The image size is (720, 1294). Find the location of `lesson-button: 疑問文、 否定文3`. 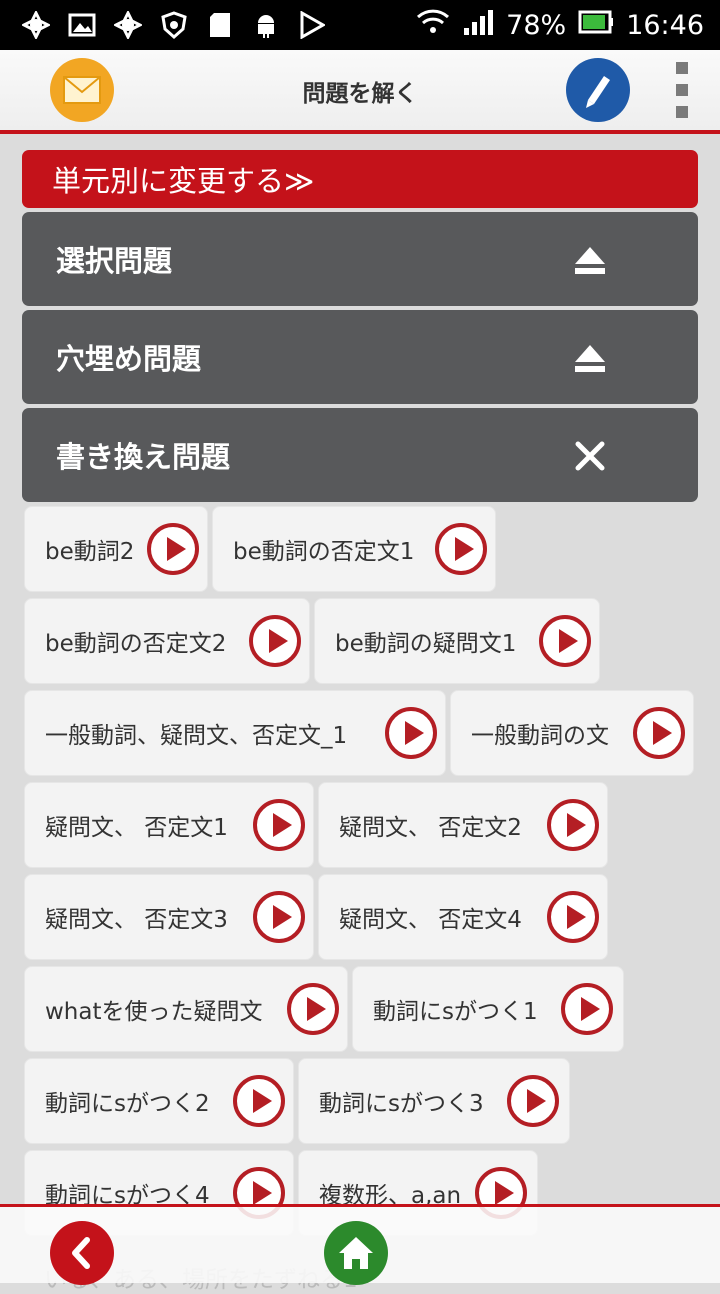

lesson-button: 疑問文、 否定文3 is located at coordinates (169, 917).